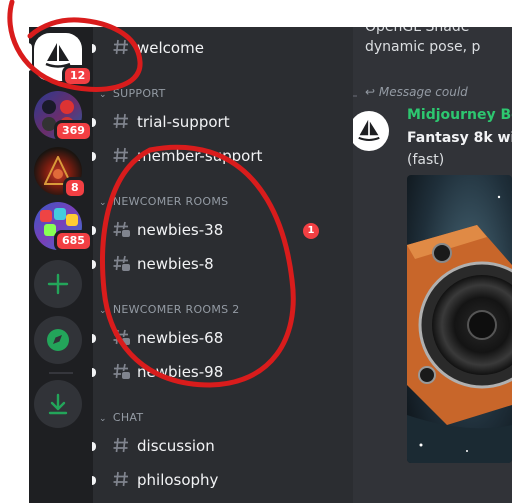 The image size is (512, 503). Describe the element at coordinates (459, 115) in the screenshot. I see `message-author: Midjourney Bot` at that location.